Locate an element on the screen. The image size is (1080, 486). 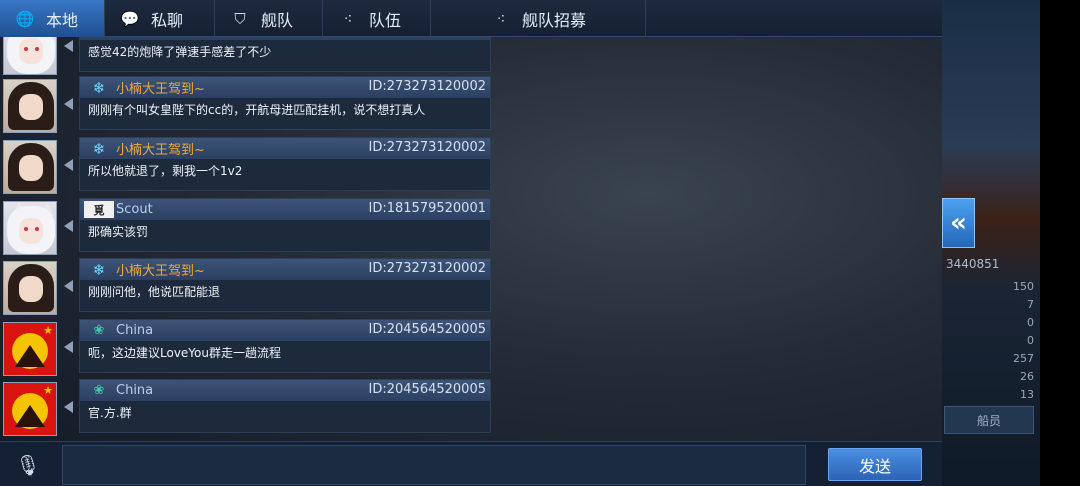
send-button: 发送 is located at coordinates (875, 464).